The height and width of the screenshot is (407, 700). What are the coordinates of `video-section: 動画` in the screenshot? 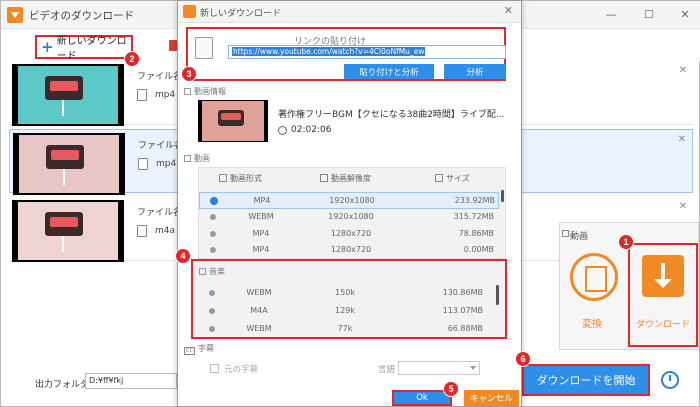 It's located at (197, 158).